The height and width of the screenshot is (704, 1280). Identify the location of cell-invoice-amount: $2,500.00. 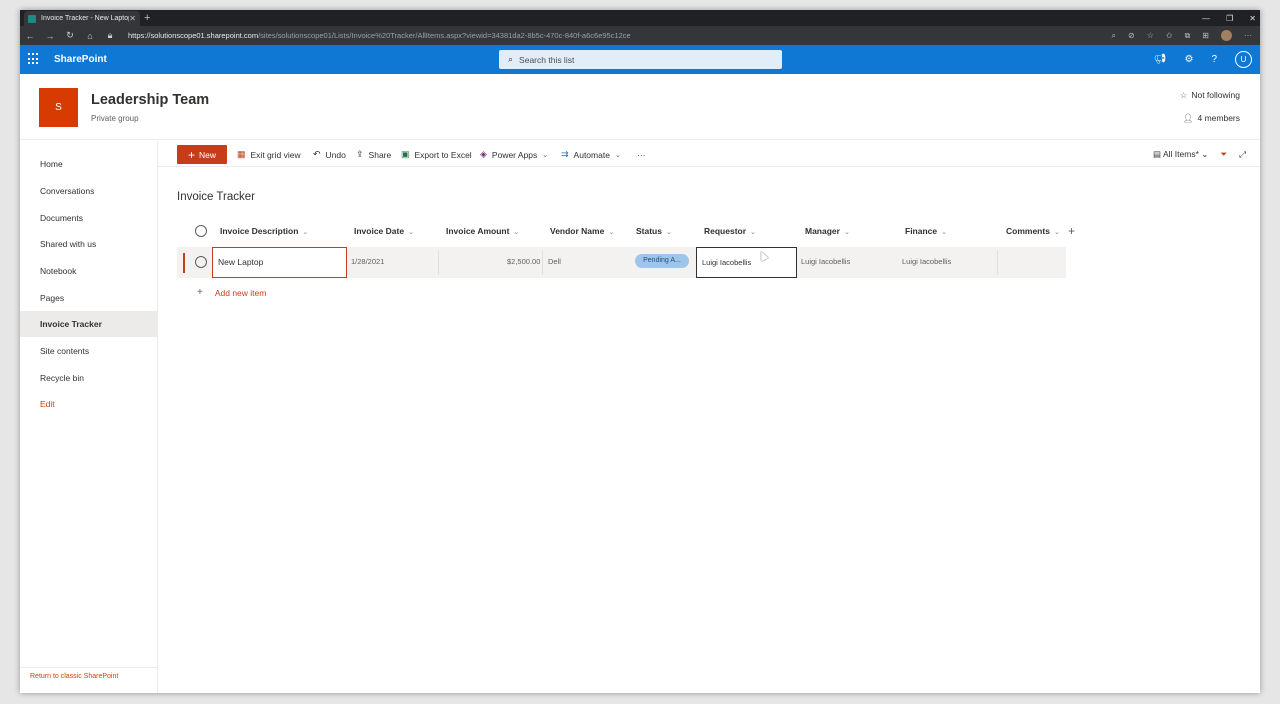
(523, 261).